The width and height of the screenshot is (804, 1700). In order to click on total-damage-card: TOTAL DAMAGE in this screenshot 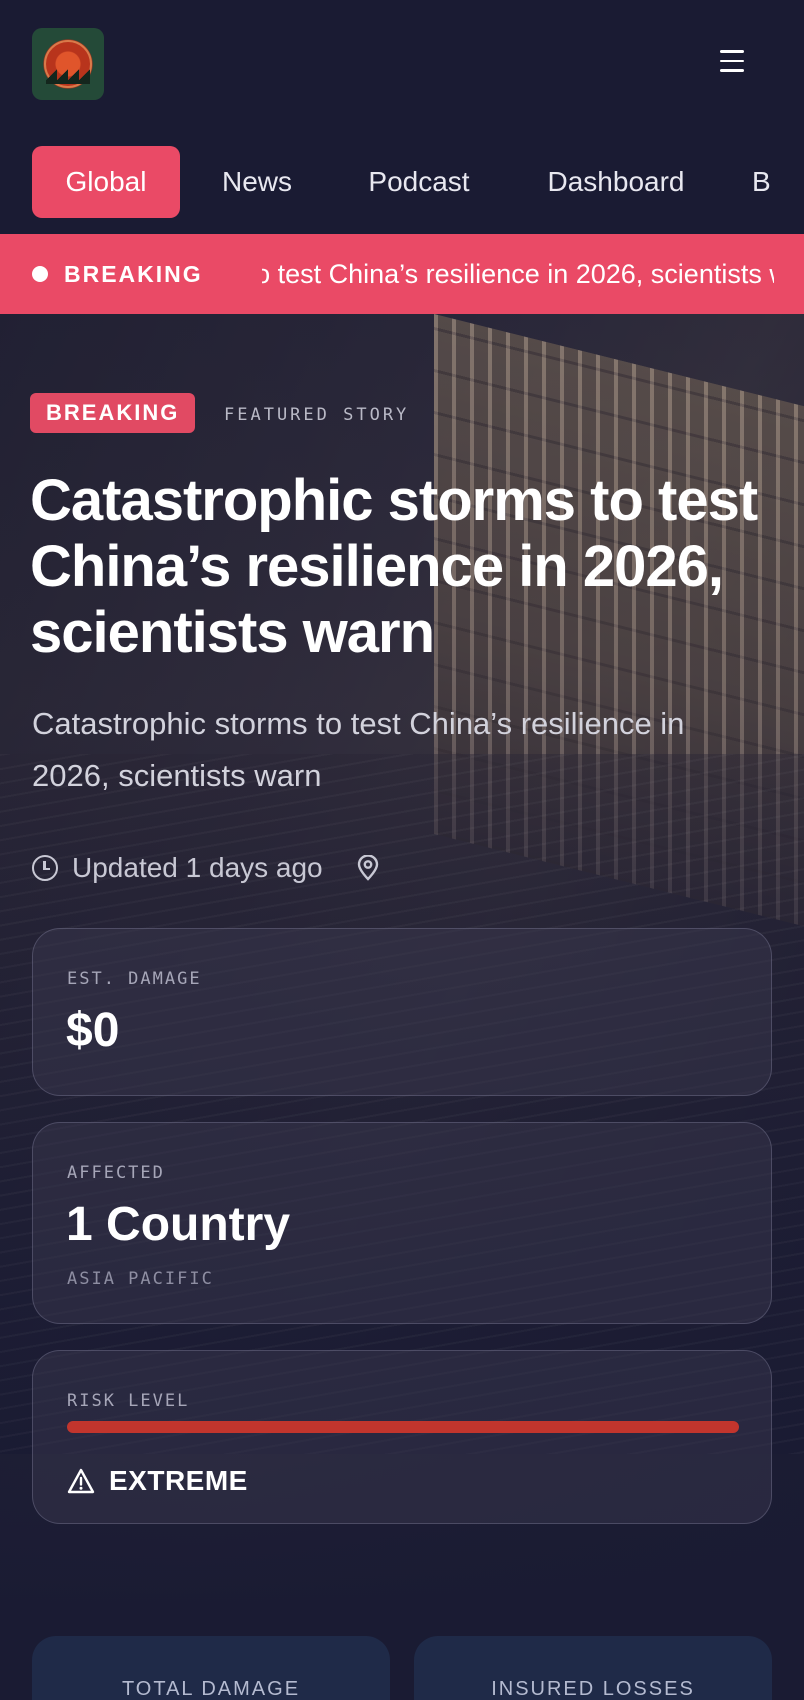, I will do `click(211, 1668)`.